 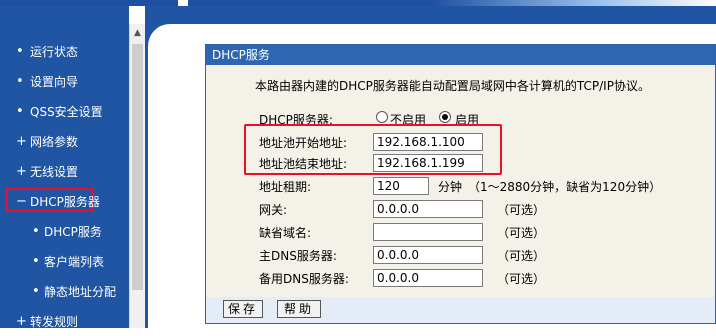 What do you see at coordinates (428, 278) in the screenshot?
I see `dns-secondary-input` at bounding box center [428, 278].